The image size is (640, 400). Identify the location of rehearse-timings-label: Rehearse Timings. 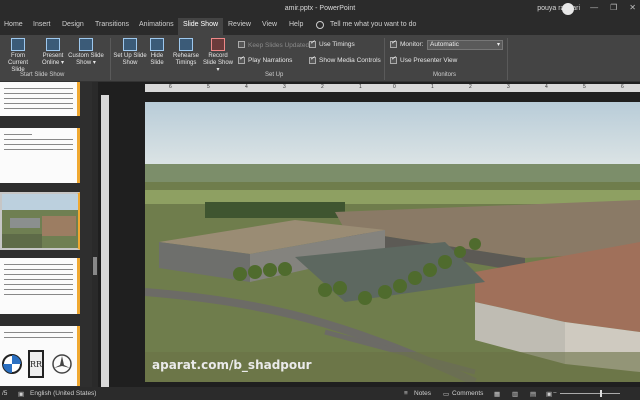
(185, 59).